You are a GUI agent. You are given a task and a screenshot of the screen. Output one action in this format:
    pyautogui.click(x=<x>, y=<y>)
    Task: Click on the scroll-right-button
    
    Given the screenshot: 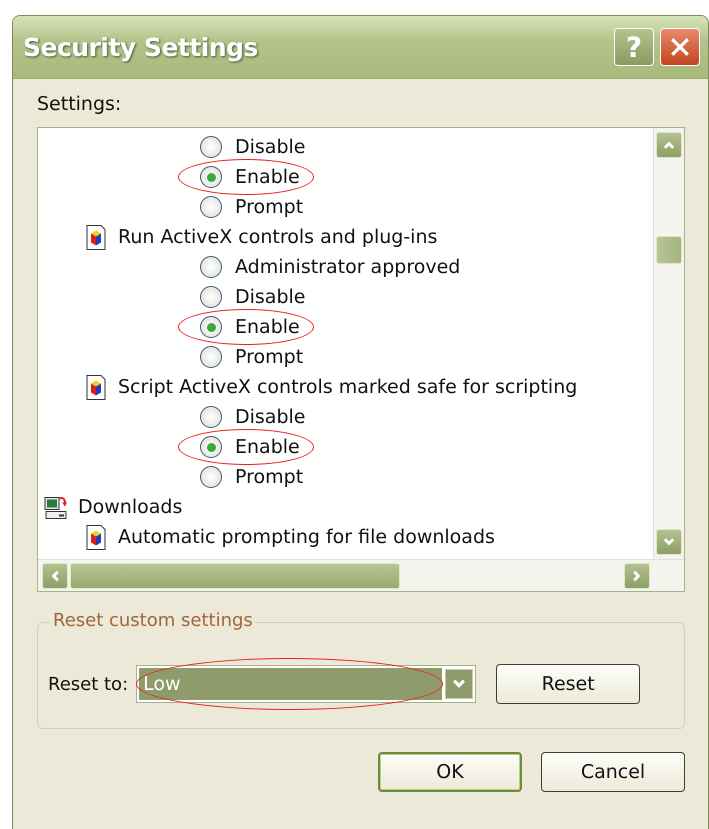 What is the action you would take?
    pyautogui.click(x=637, y=575)
    